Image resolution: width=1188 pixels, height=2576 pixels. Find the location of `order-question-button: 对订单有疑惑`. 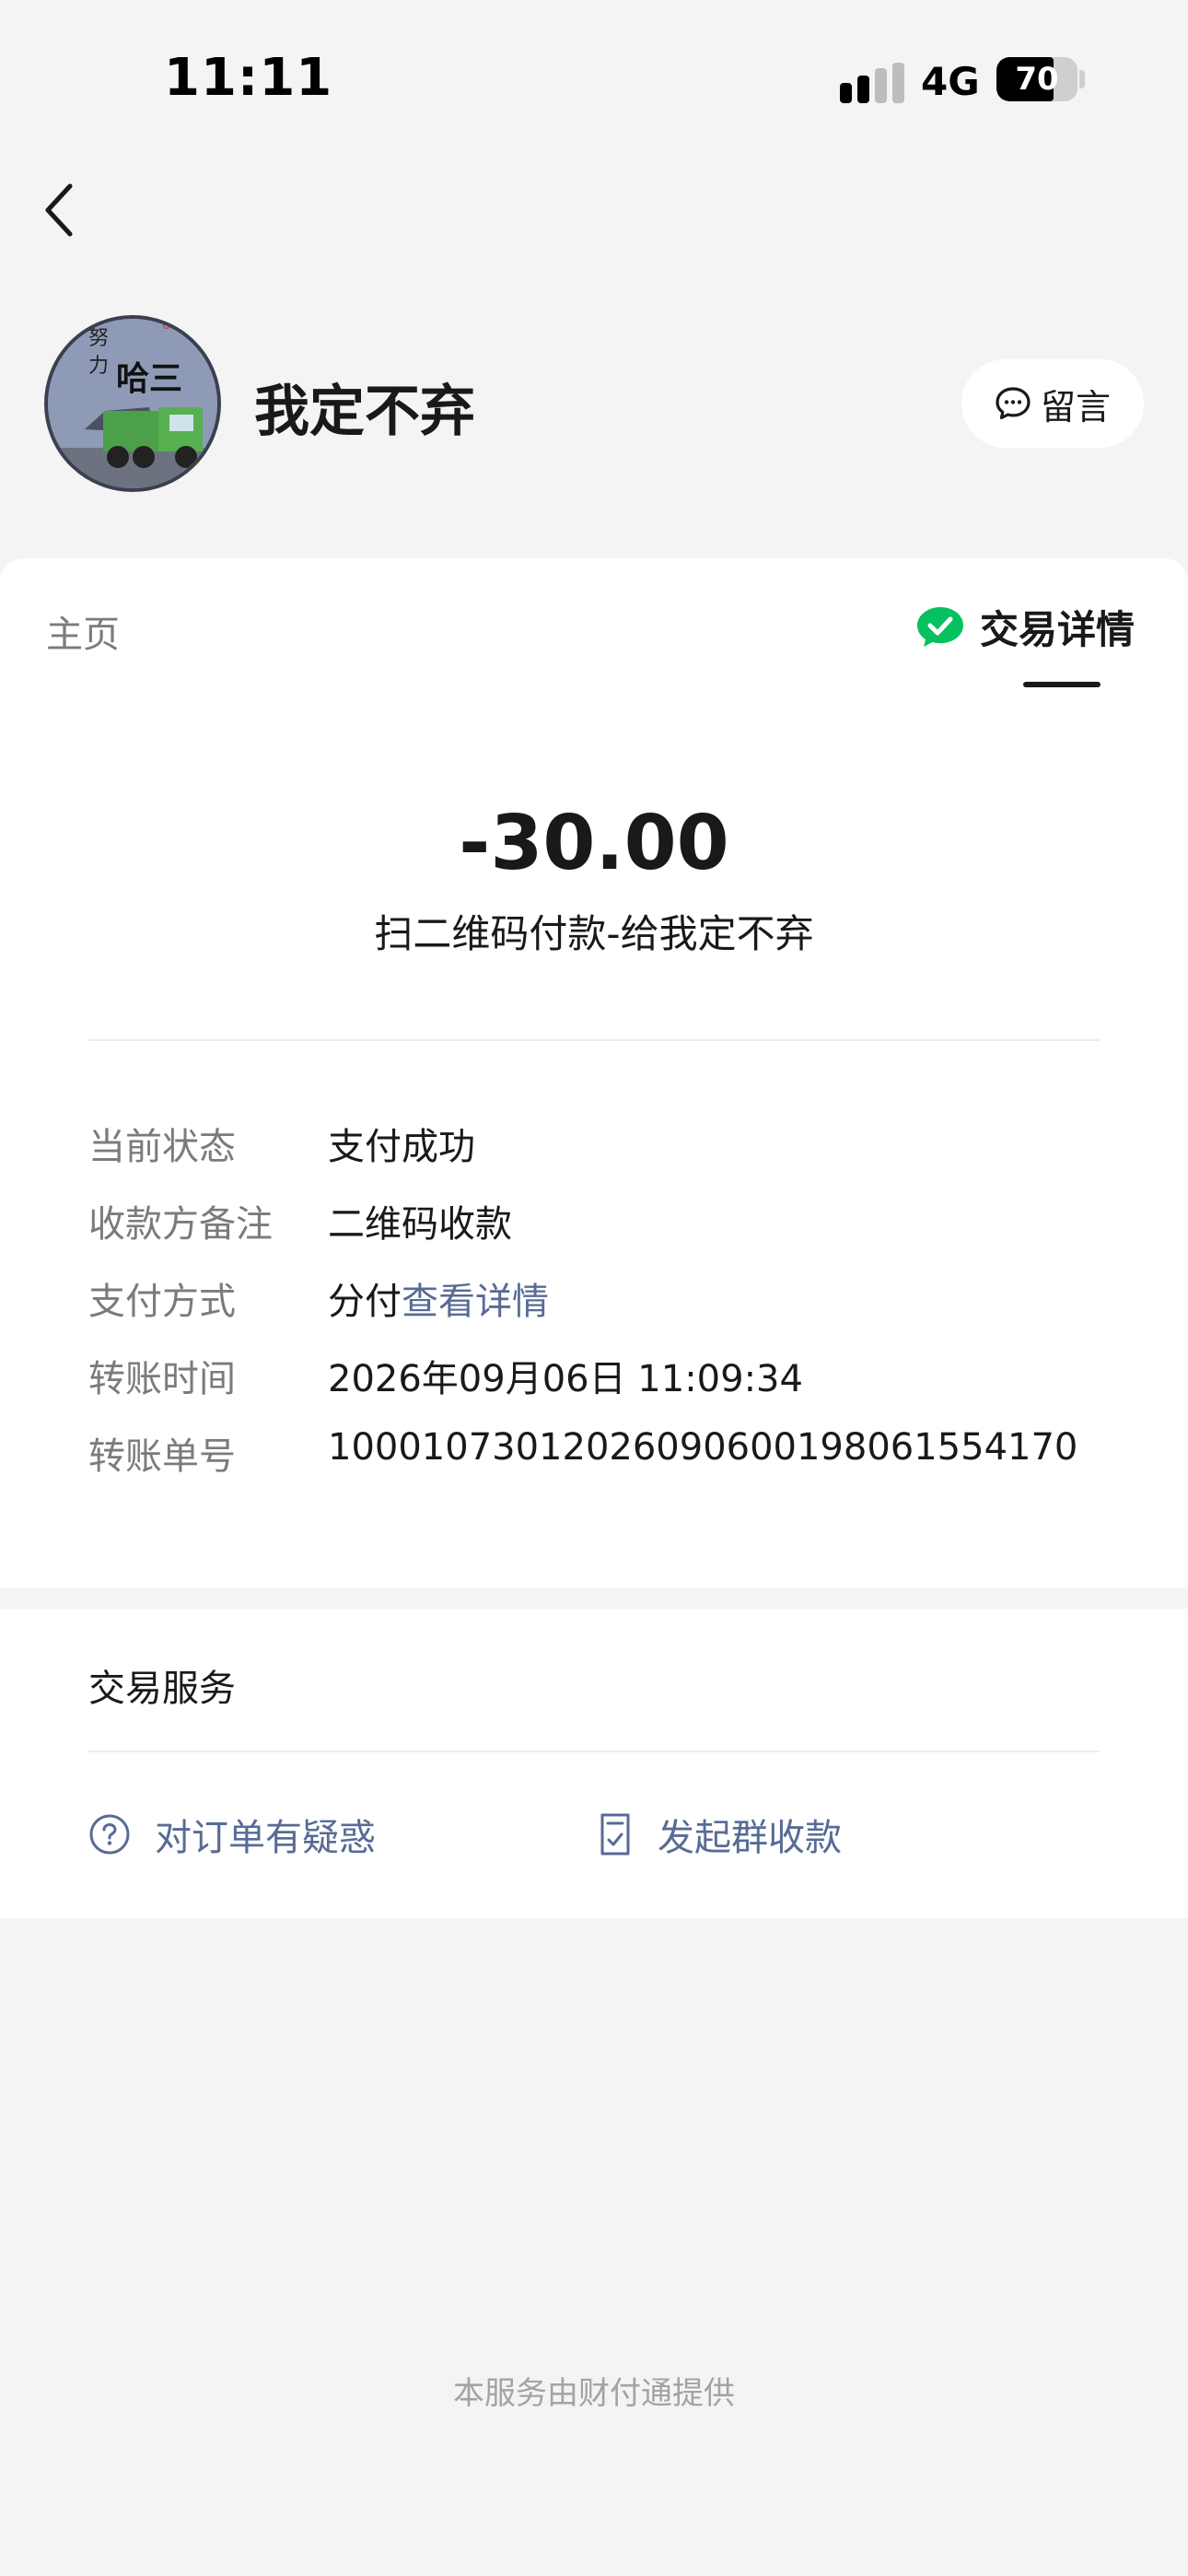

order-question-button: 对订单有疑惑 is located at coordinates (232, 1834).